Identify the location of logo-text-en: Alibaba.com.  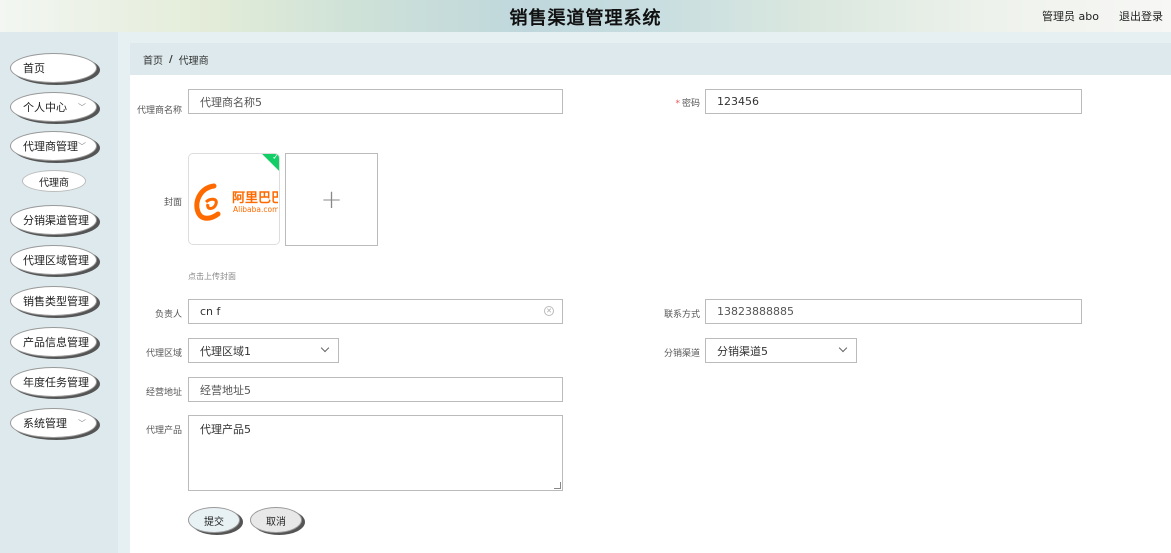
(255, 209).